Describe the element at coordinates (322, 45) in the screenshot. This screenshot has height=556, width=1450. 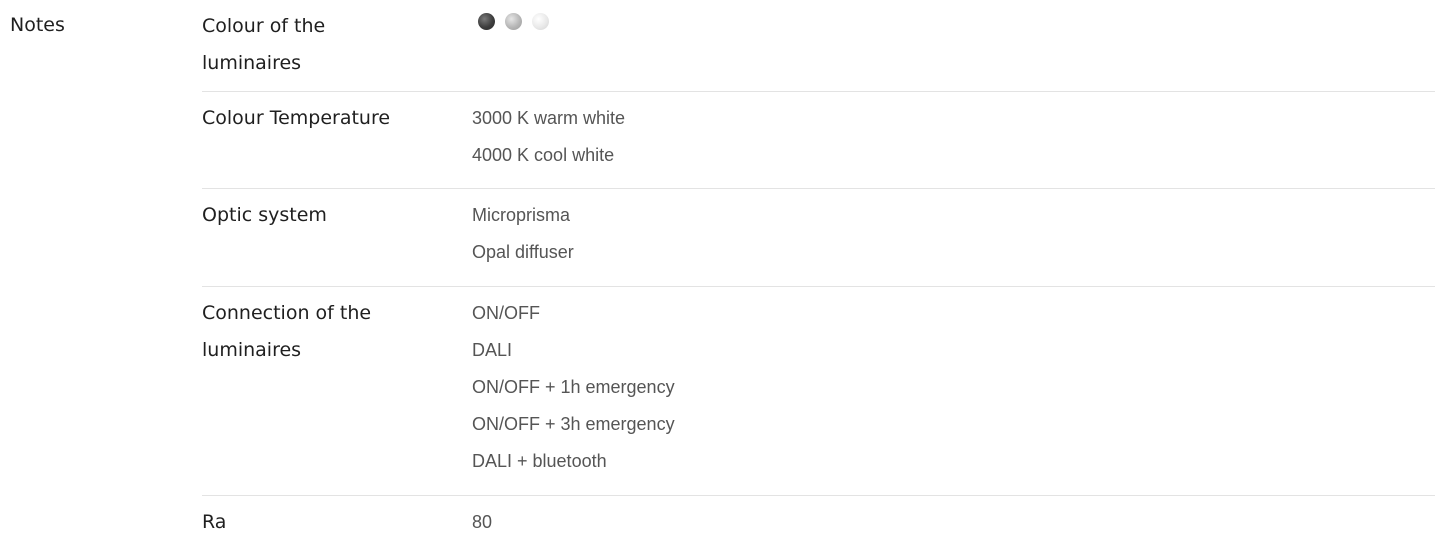
I see `row-label-colour-of-luminaires: Colour of the luminaires` at that location.